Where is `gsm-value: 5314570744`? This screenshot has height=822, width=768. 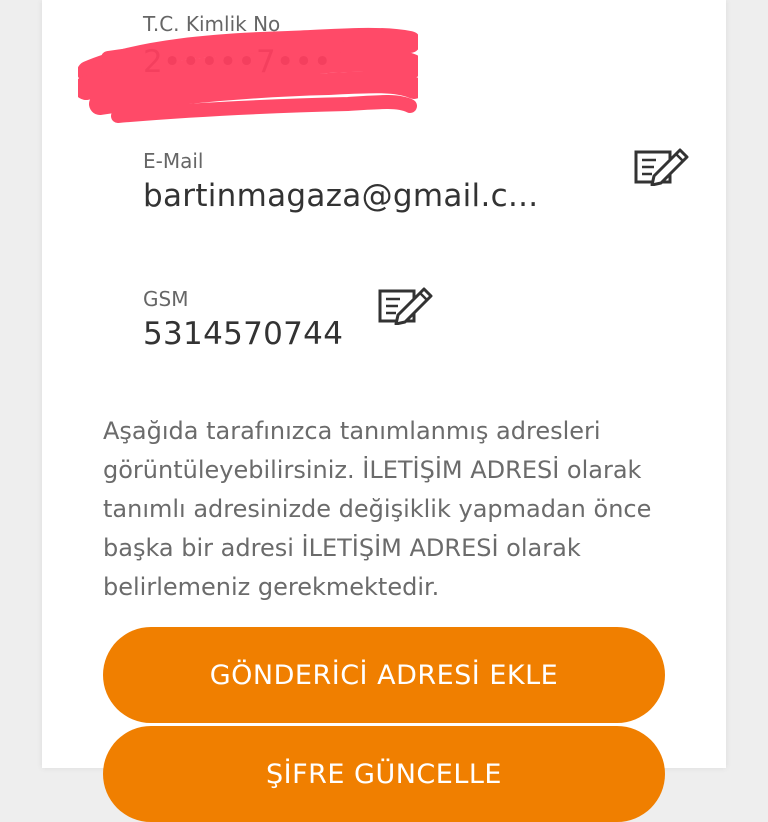 gsm-value: 5314570744 is located at coordinates (243, 334).